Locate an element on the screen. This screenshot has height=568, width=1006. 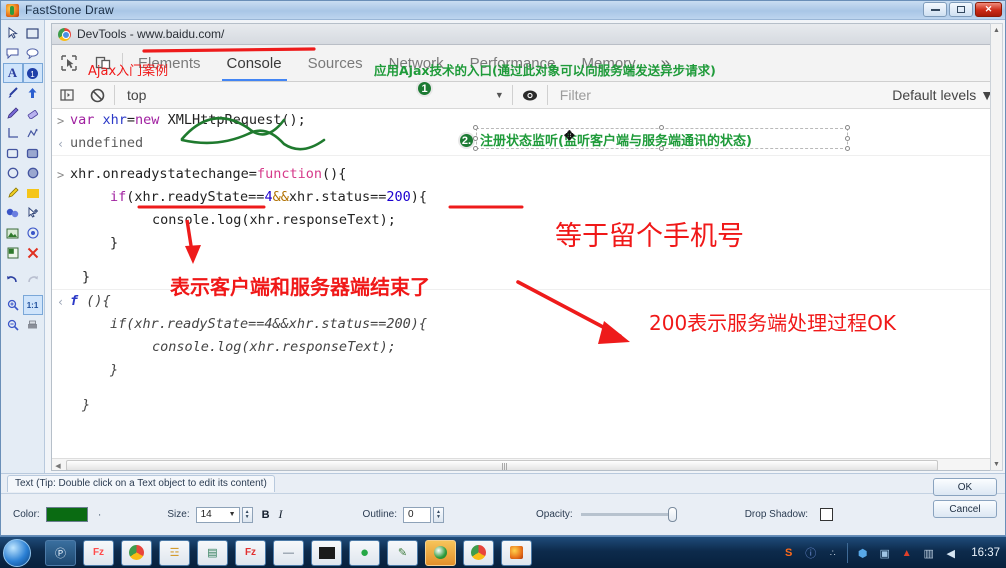
rect-shape-tool is located at coordinates (13, 153).